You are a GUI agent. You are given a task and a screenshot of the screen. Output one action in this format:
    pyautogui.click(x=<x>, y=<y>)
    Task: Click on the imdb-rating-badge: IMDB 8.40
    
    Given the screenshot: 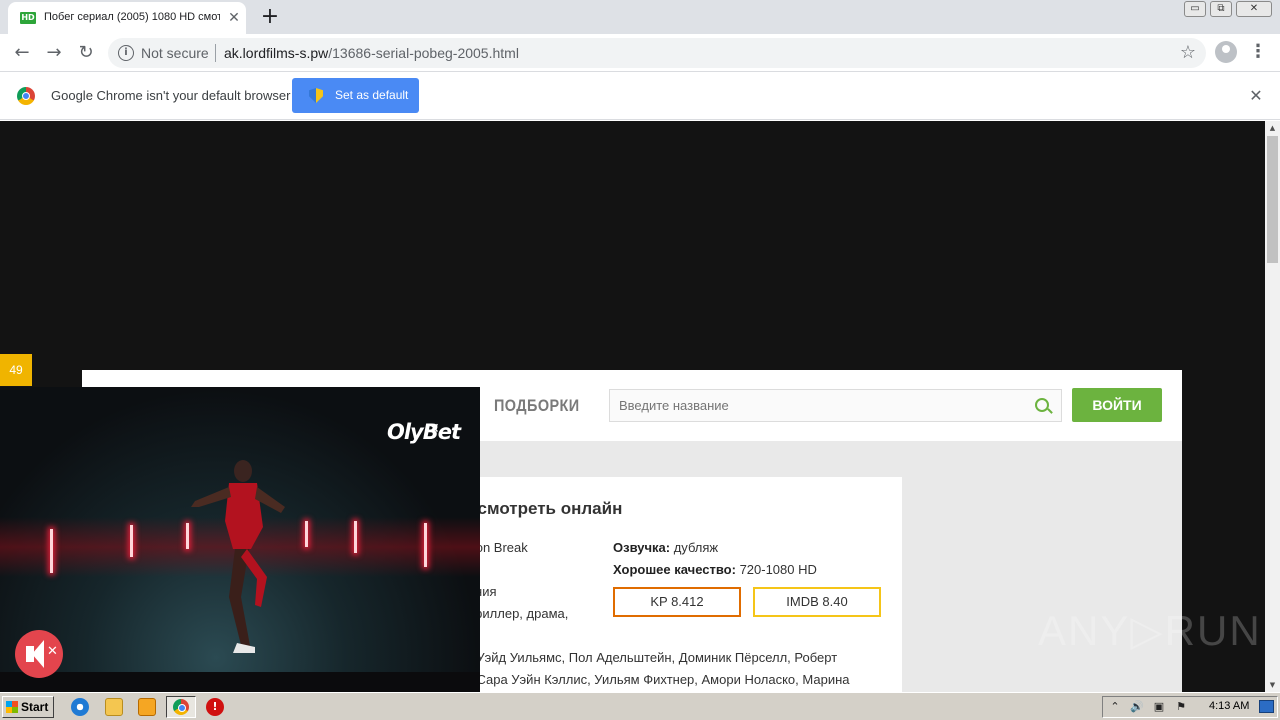 What is the action you would take?
    pyautogui.click(x=817, y=602)
    